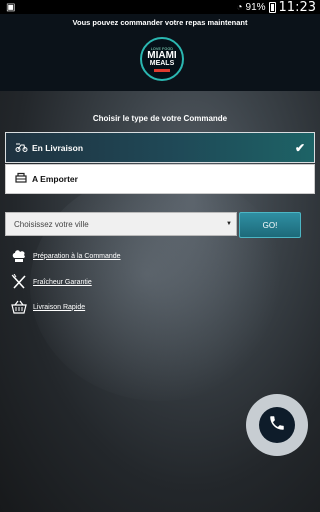  What do you see at coordinates (160, 179) in the screenshot?
I see `option-takeaway: A Emporter` at bounding box center [160, 179].